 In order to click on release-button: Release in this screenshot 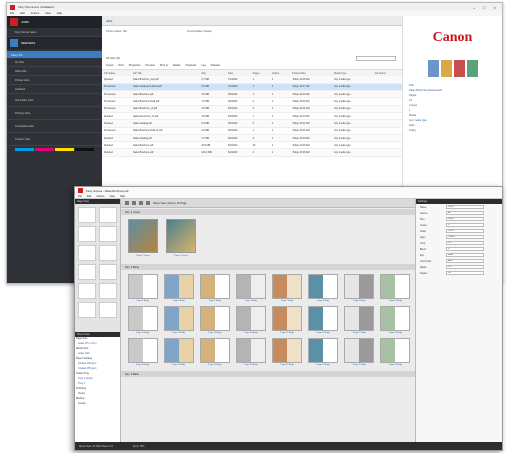, I will do `click(216, 65)`.